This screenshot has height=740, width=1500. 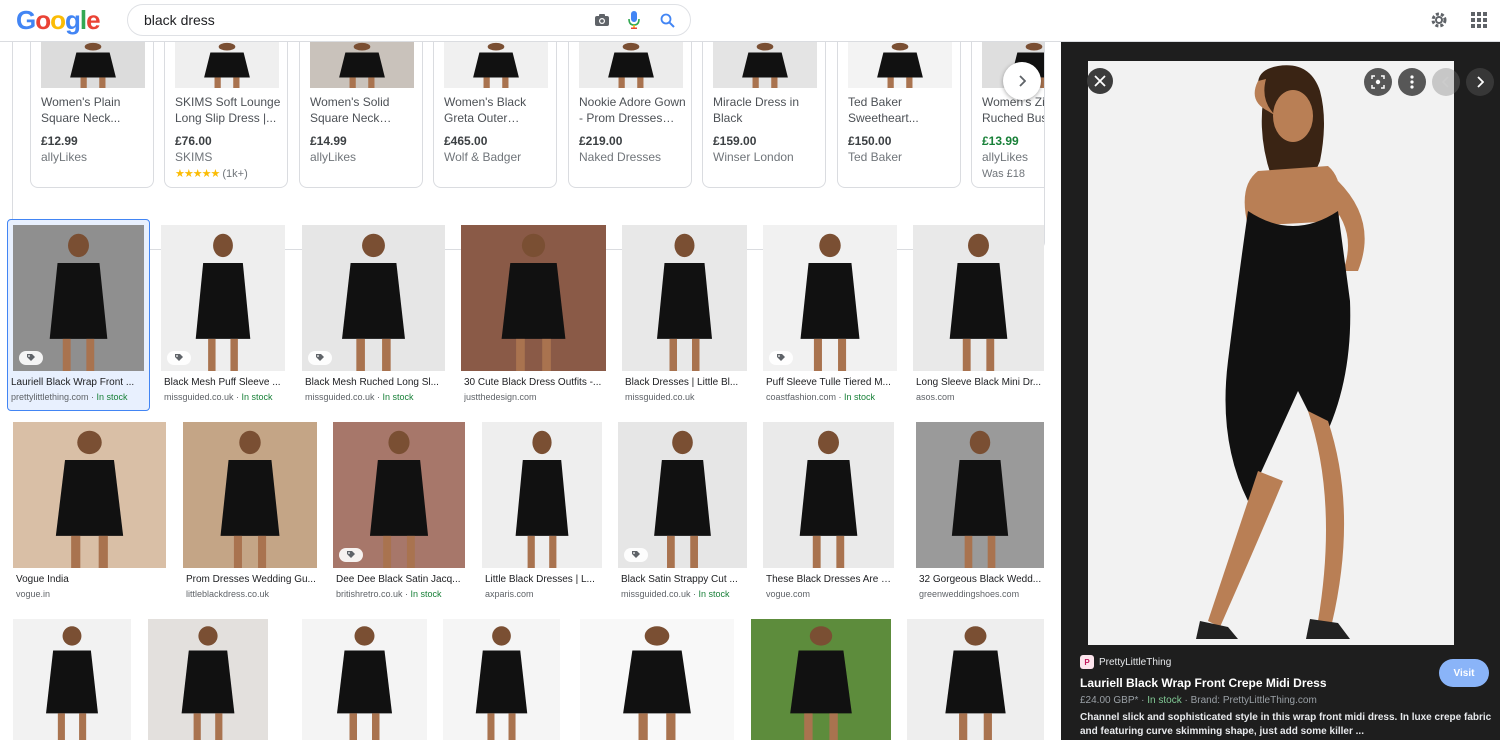 What do you see at coordinates (58, 20) in the screenshot?
I see `google-logo: Google` at bounding box center [58, 20].